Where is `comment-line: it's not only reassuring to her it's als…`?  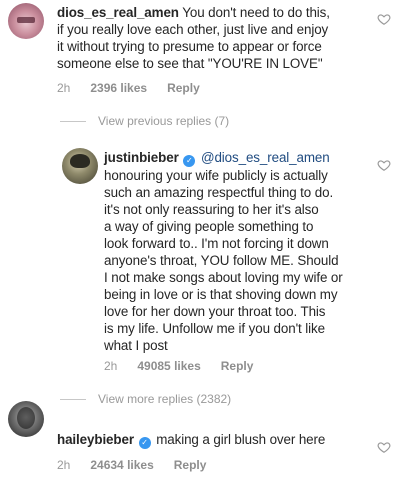
comment-line: it's not only reassuring to her it's als… is located at coordinates (211, 209).